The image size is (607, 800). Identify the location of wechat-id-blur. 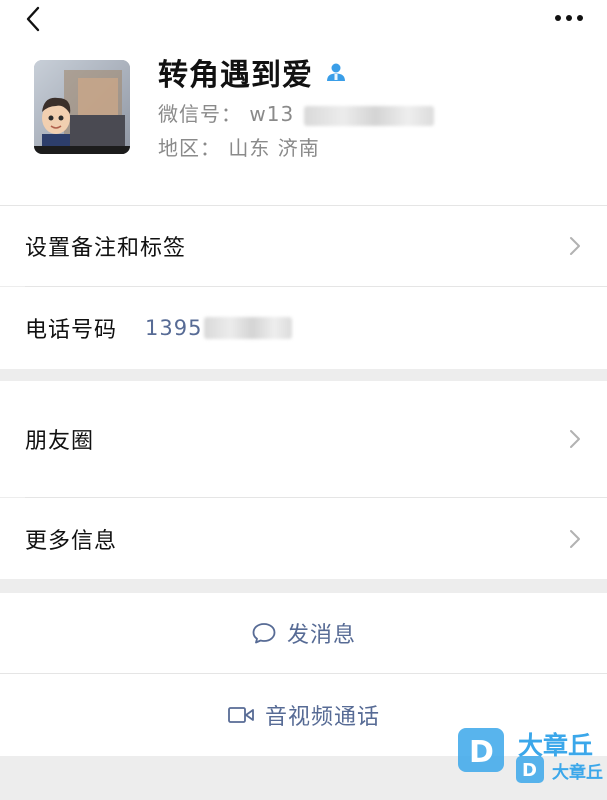
(368, 115).